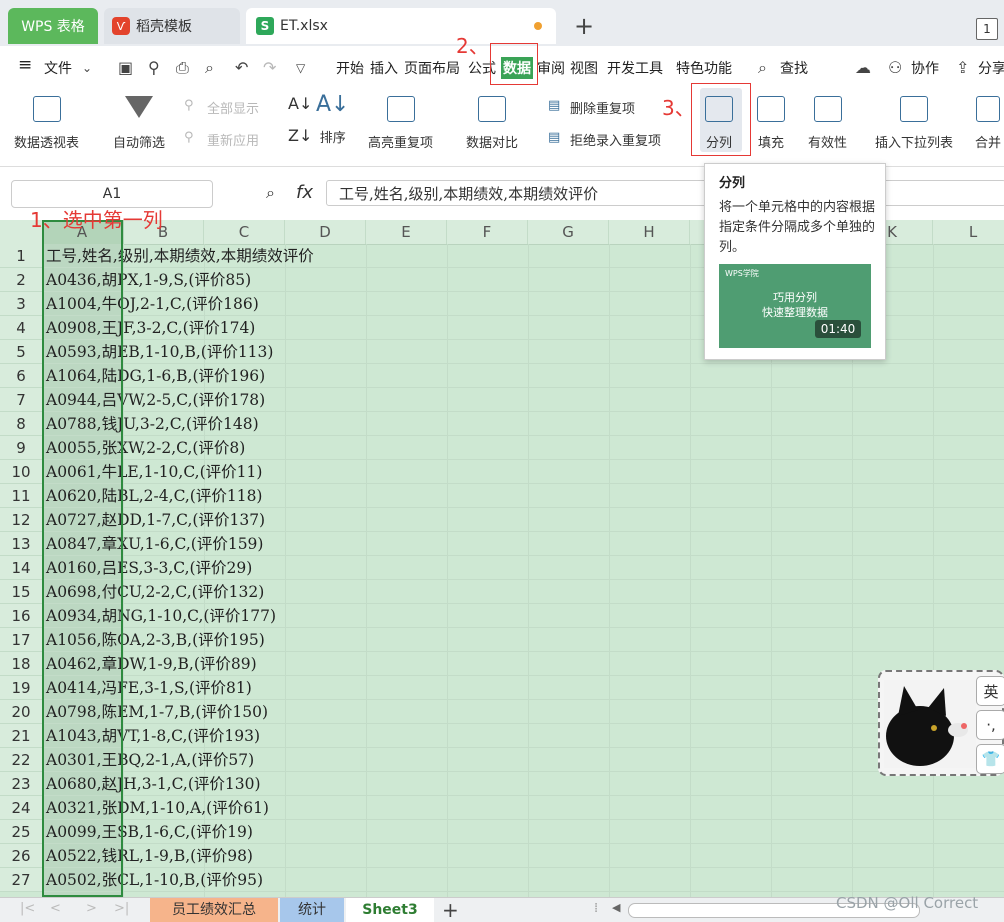 The width and height of the screenshot is (1004, 922). Describe the element at coordinates (300, 103) in the screenshot. I see `sort-ascending-icon: A↓` at that location.